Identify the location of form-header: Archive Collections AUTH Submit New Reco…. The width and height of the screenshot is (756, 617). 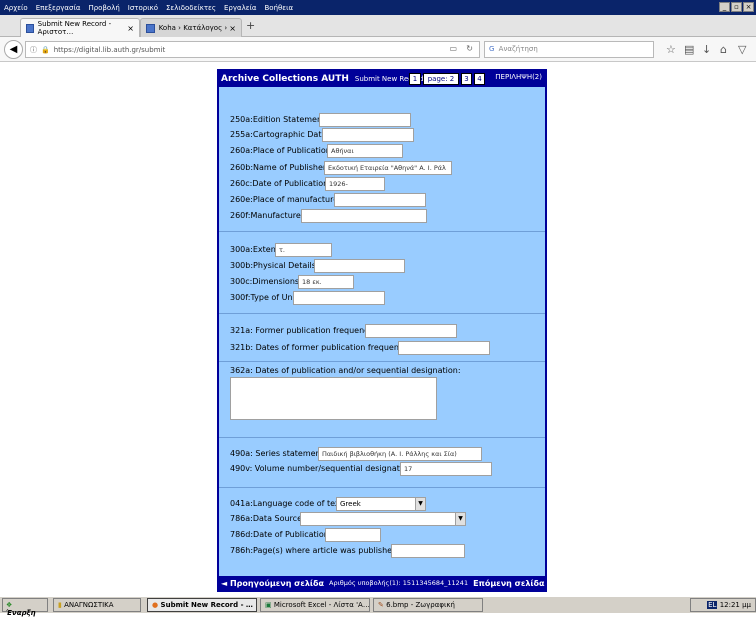
(382, 79).